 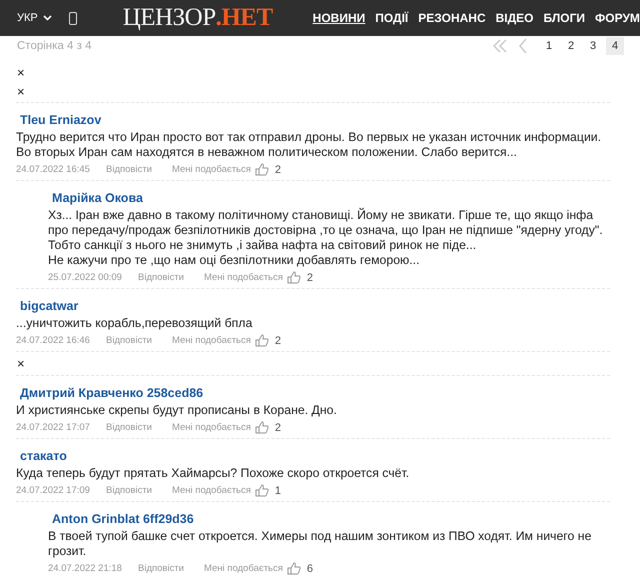 I want to click on like-count: 1, so click(x=278, y=490).